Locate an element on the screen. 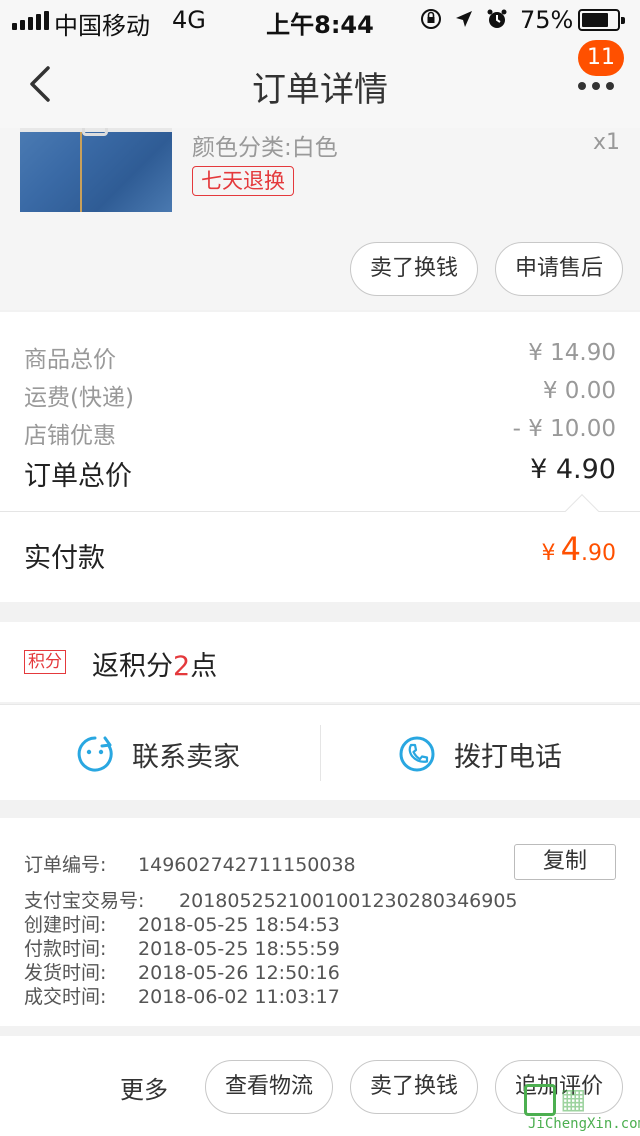  price-label: 运费(快递) is located at coordinates (79, 398).